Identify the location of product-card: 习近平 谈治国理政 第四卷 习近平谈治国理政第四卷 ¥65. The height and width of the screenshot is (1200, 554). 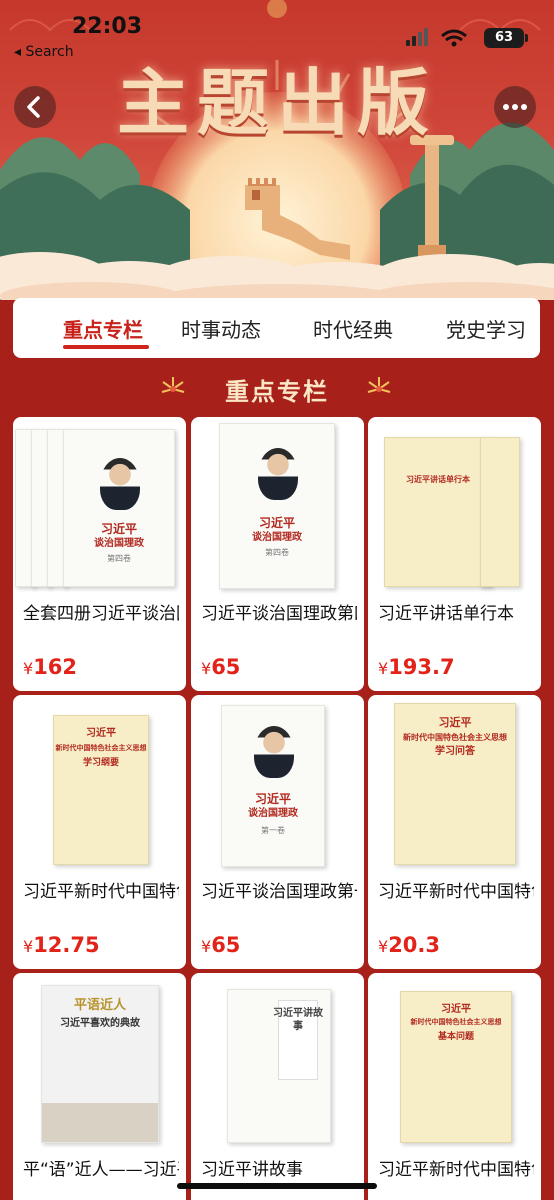
(277, 554).